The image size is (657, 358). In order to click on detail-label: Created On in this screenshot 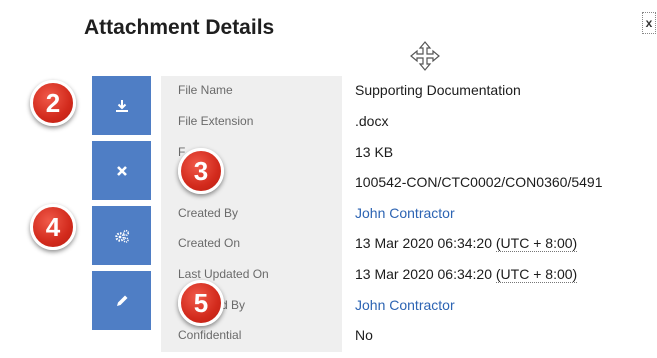, I will do `click(209, 243)`.